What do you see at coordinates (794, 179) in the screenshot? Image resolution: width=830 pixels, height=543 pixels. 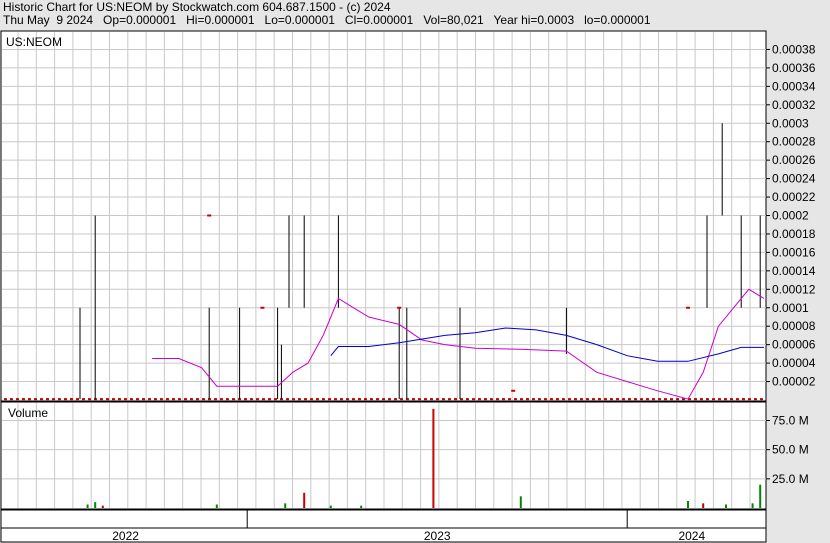 I see `price-y-tick-label: 0.00024` at bounding box center [794, 179].